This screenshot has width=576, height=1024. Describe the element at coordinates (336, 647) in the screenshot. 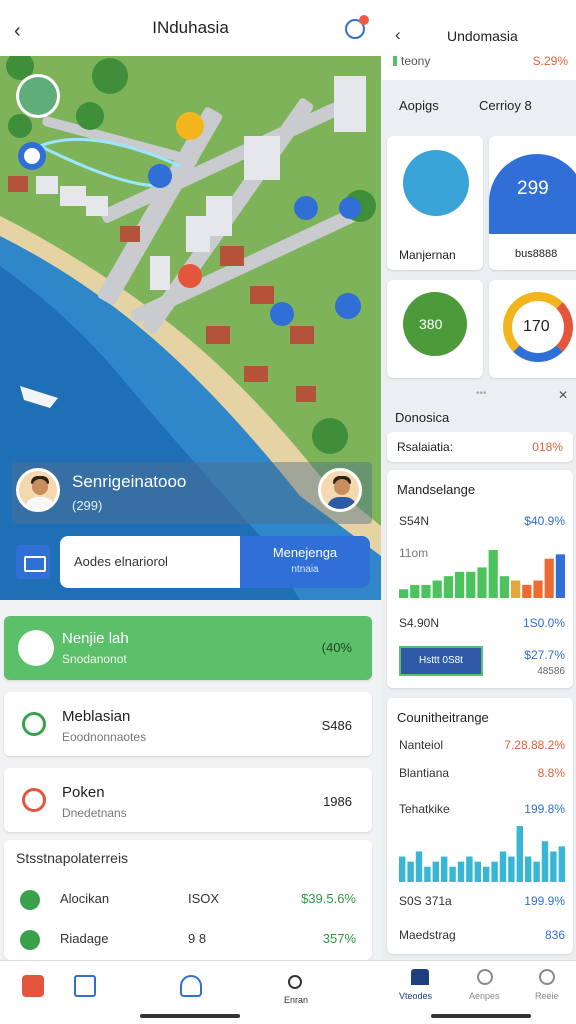

I see `card-value: (40%` at that location.